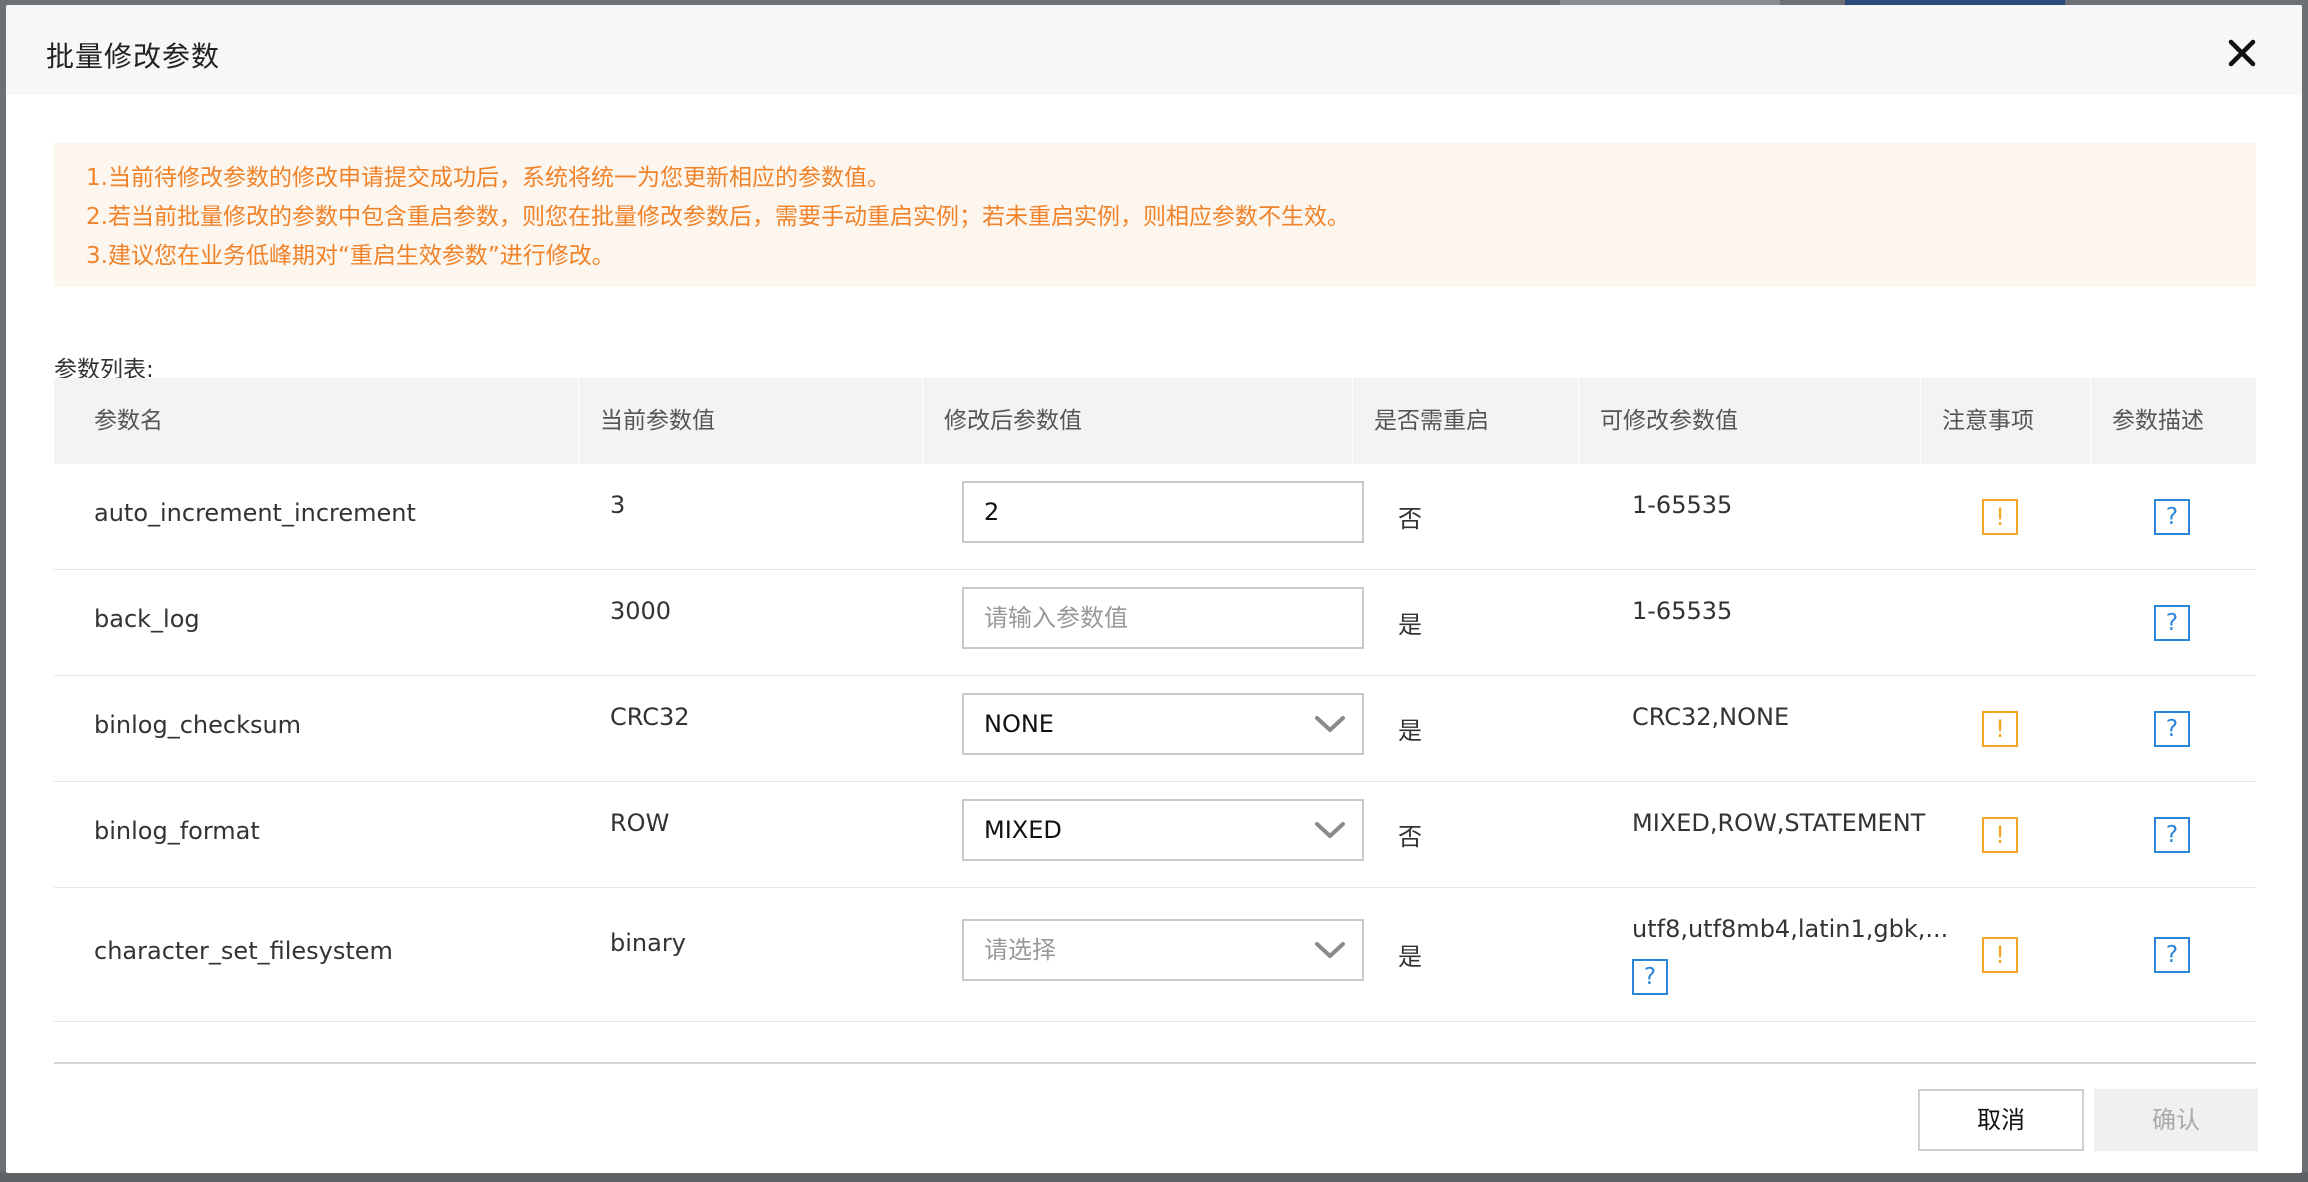 Image resolution: width=2308 pixels, height=1182 pixels. I want to click on current-value: 3, so click(618, 505).